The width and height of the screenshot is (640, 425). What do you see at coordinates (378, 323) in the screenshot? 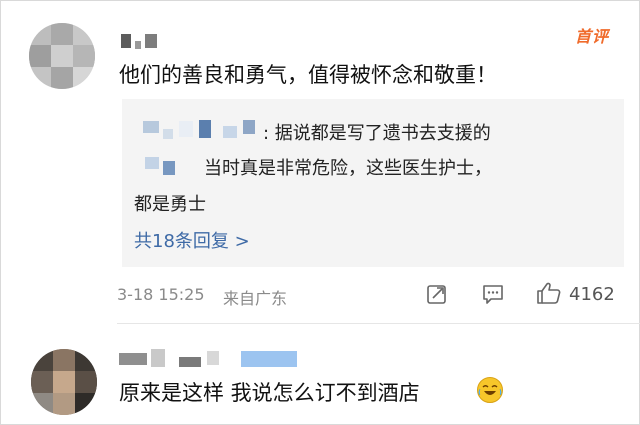
I see `comment-divider` at bounding box center [378, 323].